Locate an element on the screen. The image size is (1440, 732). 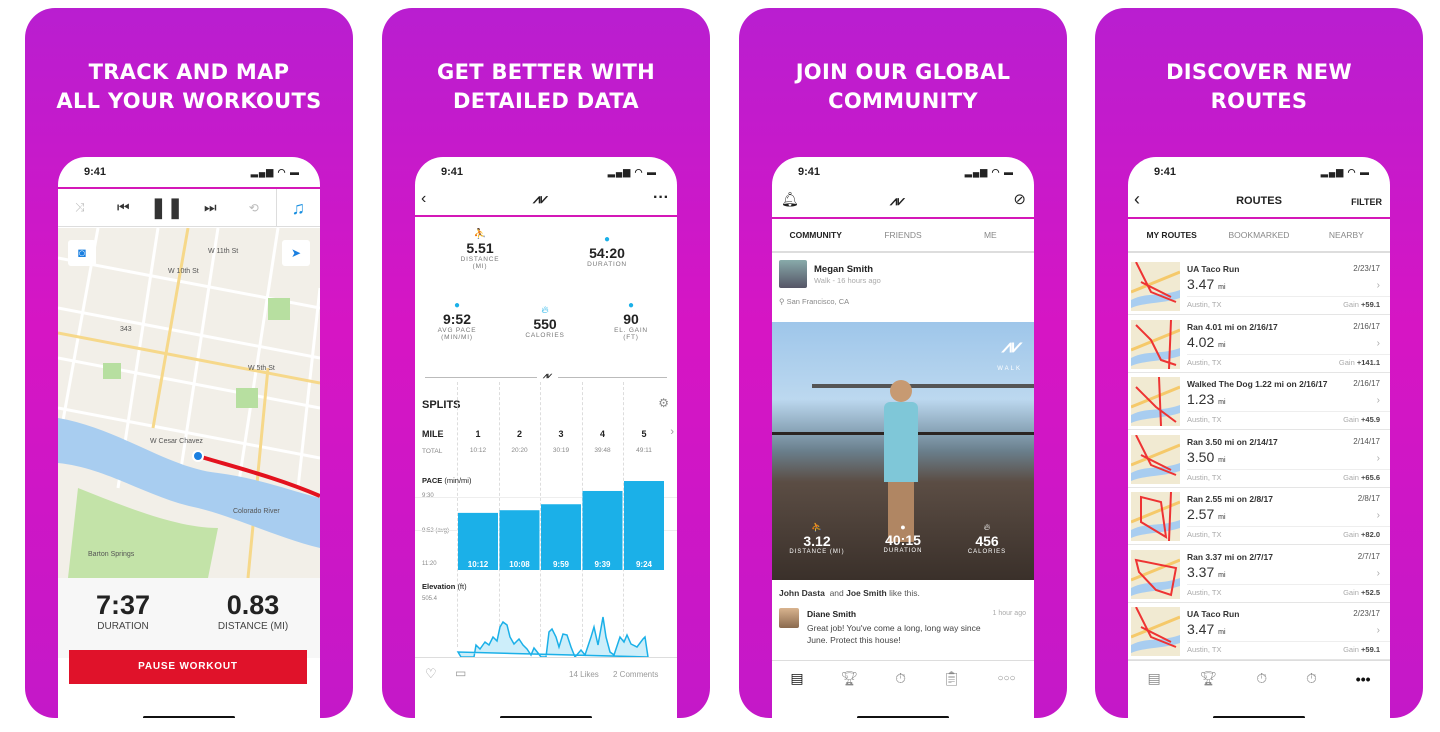
stat-pace: ● 9:52 AVG PACE (MIN/MI) is located at coordinates (457, 320).